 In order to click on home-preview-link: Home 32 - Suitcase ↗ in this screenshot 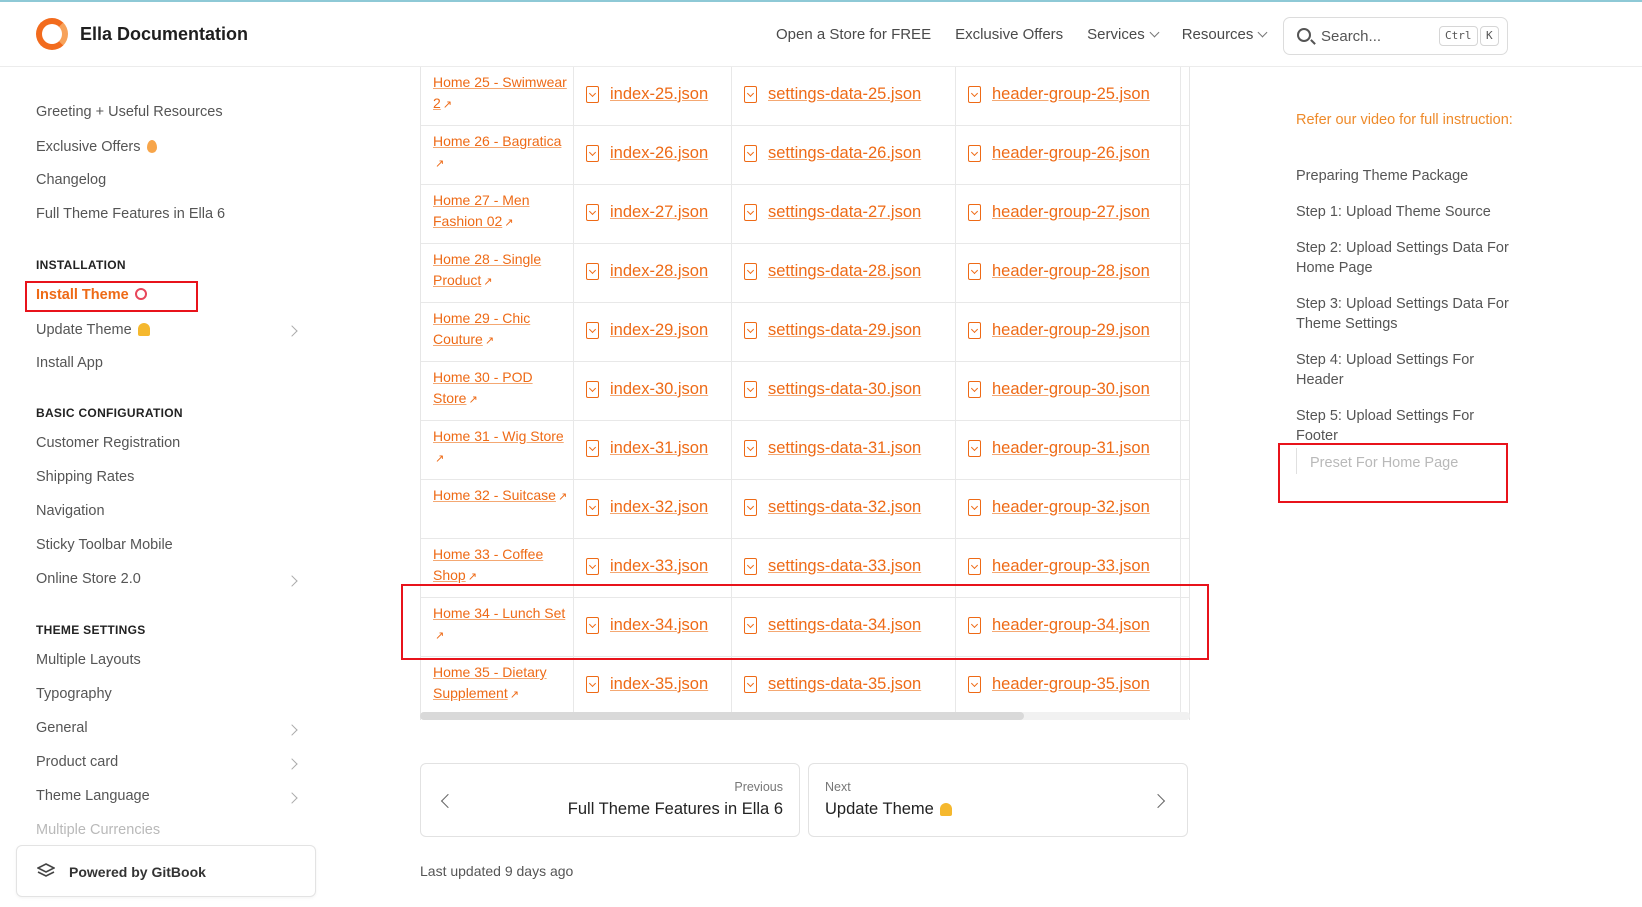, I will do `click(500, 496)`.